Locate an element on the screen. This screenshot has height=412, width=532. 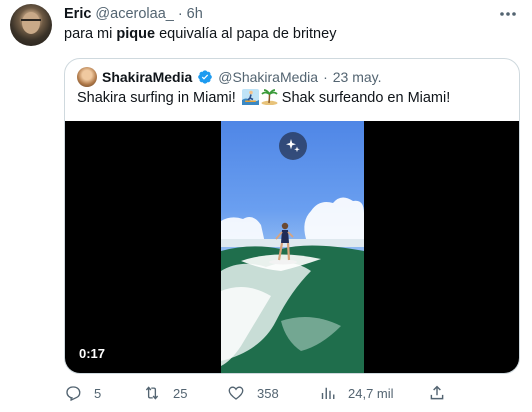
share-icon is located at coordinates (437, 392).